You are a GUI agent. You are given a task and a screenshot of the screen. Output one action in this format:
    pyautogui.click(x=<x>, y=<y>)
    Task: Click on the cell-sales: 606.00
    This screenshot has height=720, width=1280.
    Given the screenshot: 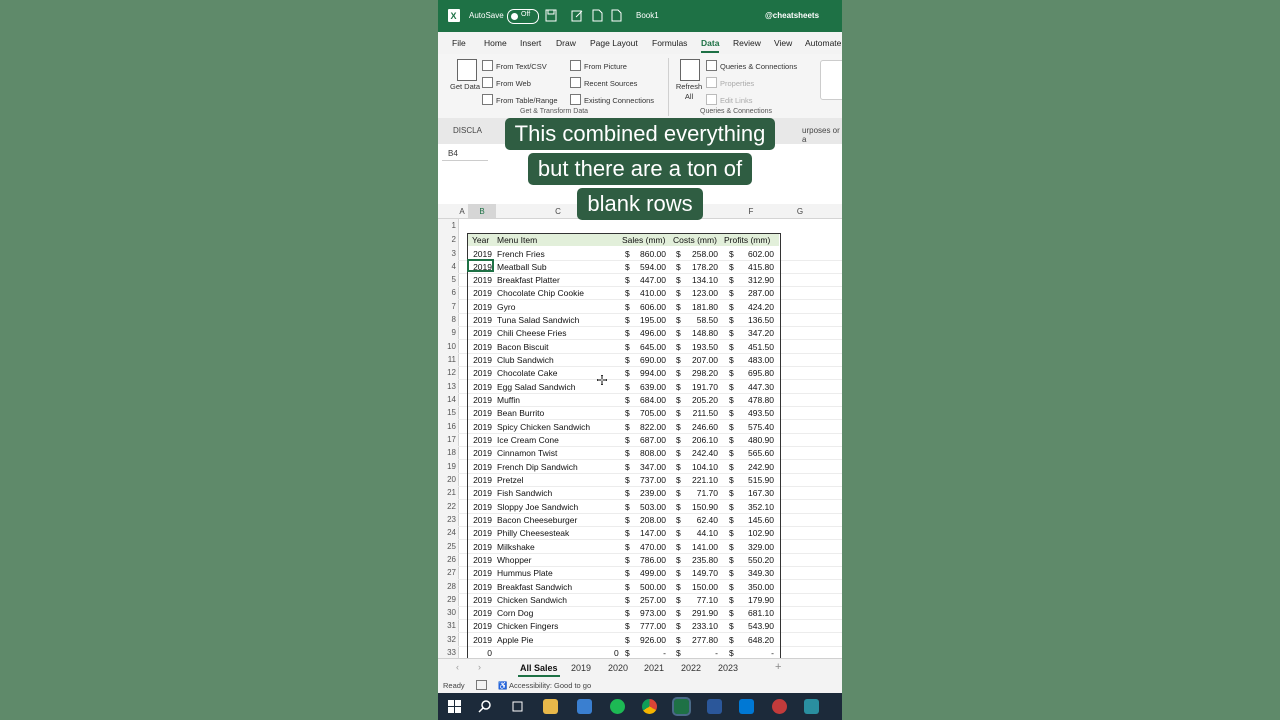 What is the action you would take?
    pyautogui.click(x=649, y=307)
    